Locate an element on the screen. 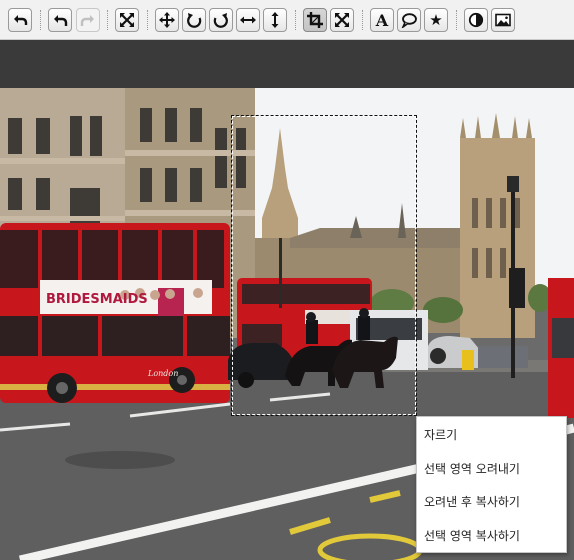 The width and height of the screenshot is (574, 560). contrast-icon is located at coordinates (476, 20).